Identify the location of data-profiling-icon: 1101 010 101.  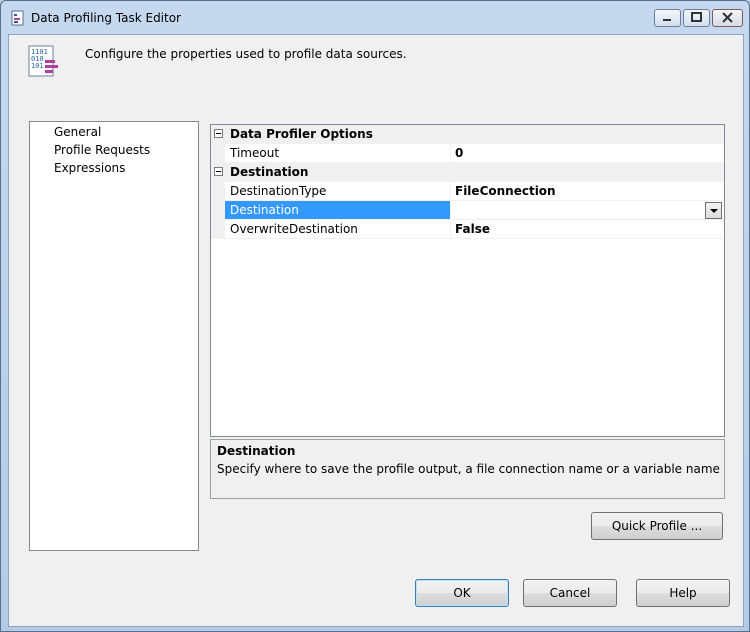
(43, 61).